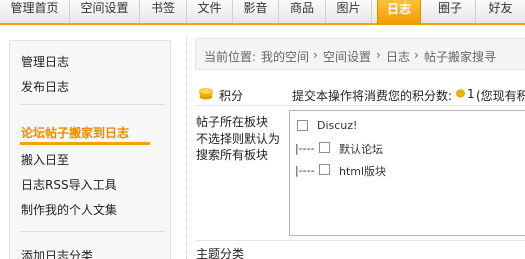  What do you see at coordinates (372, 96) in the screenshot?
I see `points-notice: 提交本操作将消费您的积分数:` at bounding box center [372, 96].